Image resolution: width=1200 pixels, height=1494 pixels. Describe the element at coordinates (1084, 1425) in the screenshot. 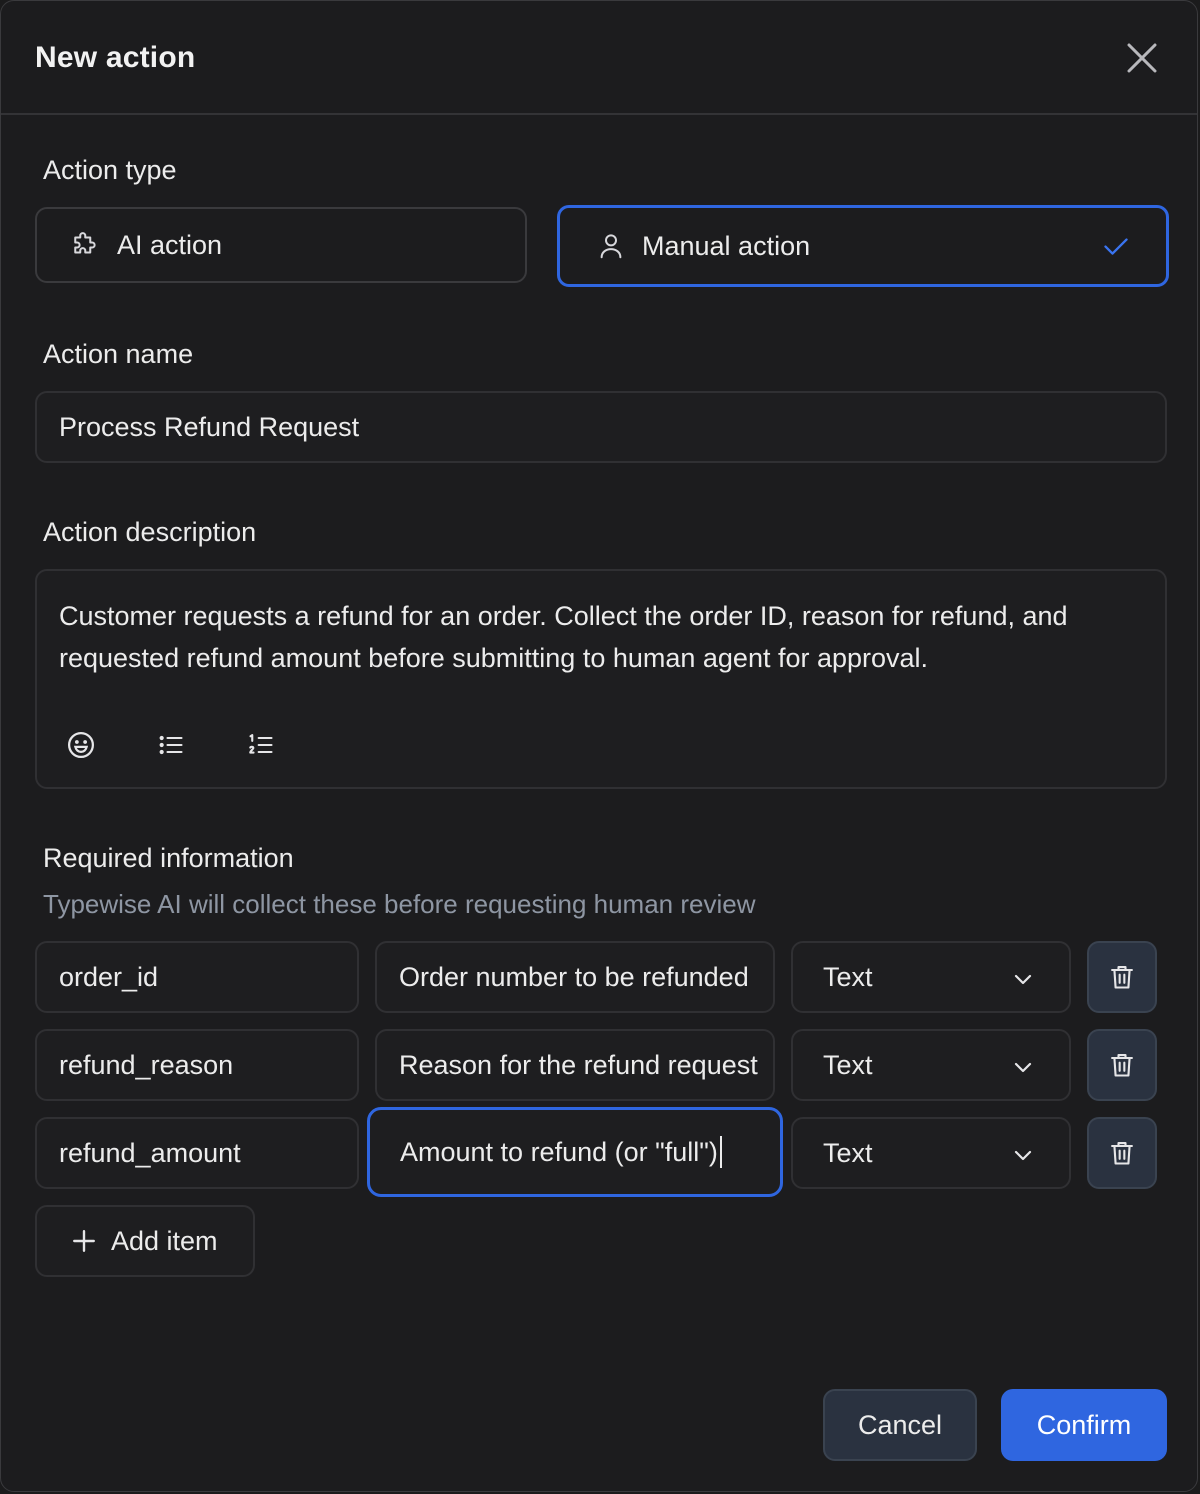

I see `confirm-button: Confirm` at that location.